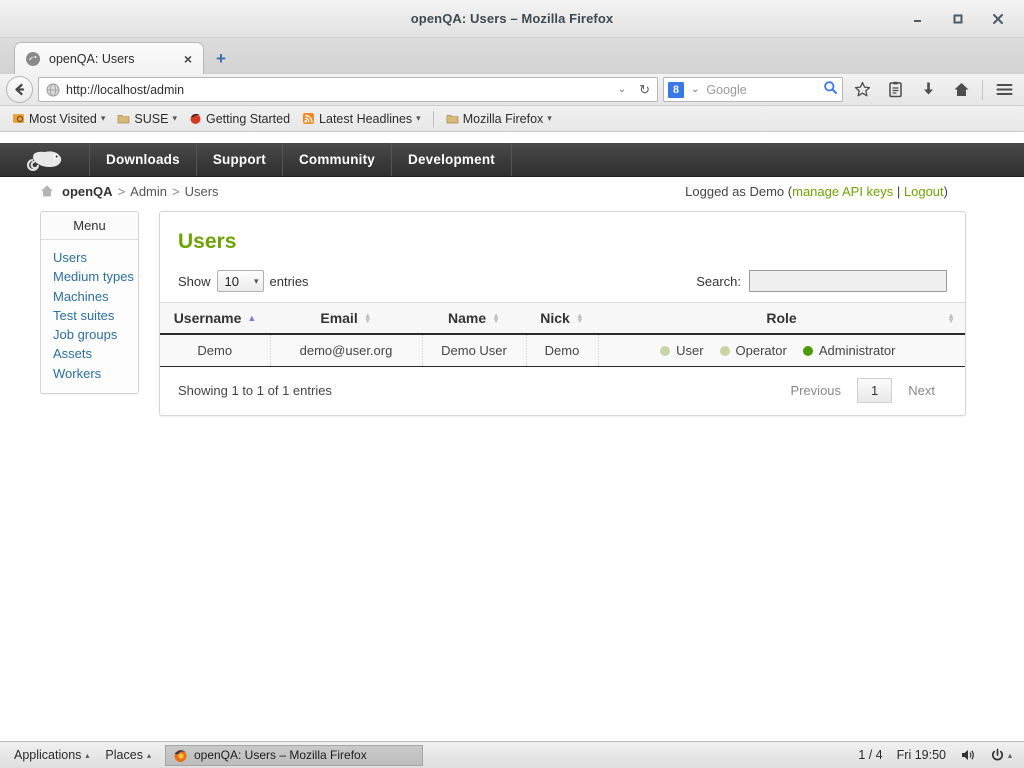  Describe the element at coordinates (95, 334) in the screenshot. I see `sidebar-item-job-groups: Job groups` at that location.